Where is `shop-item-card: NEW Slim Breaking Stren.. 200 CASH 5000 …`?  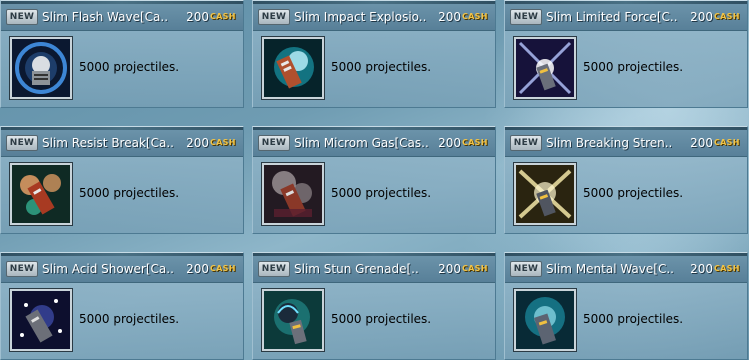
shop-item-card: NEW Slim Breaking Stren.. 200 CASH 5000 … is located at coordinates (626, 180).